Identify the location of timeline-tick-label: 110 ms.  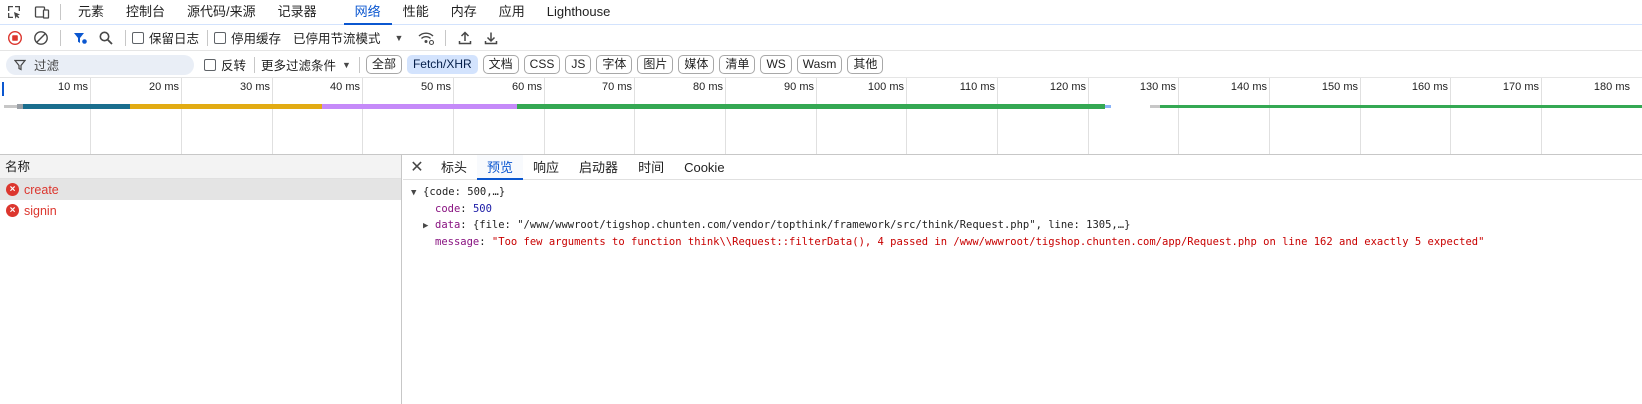
(977, 87).